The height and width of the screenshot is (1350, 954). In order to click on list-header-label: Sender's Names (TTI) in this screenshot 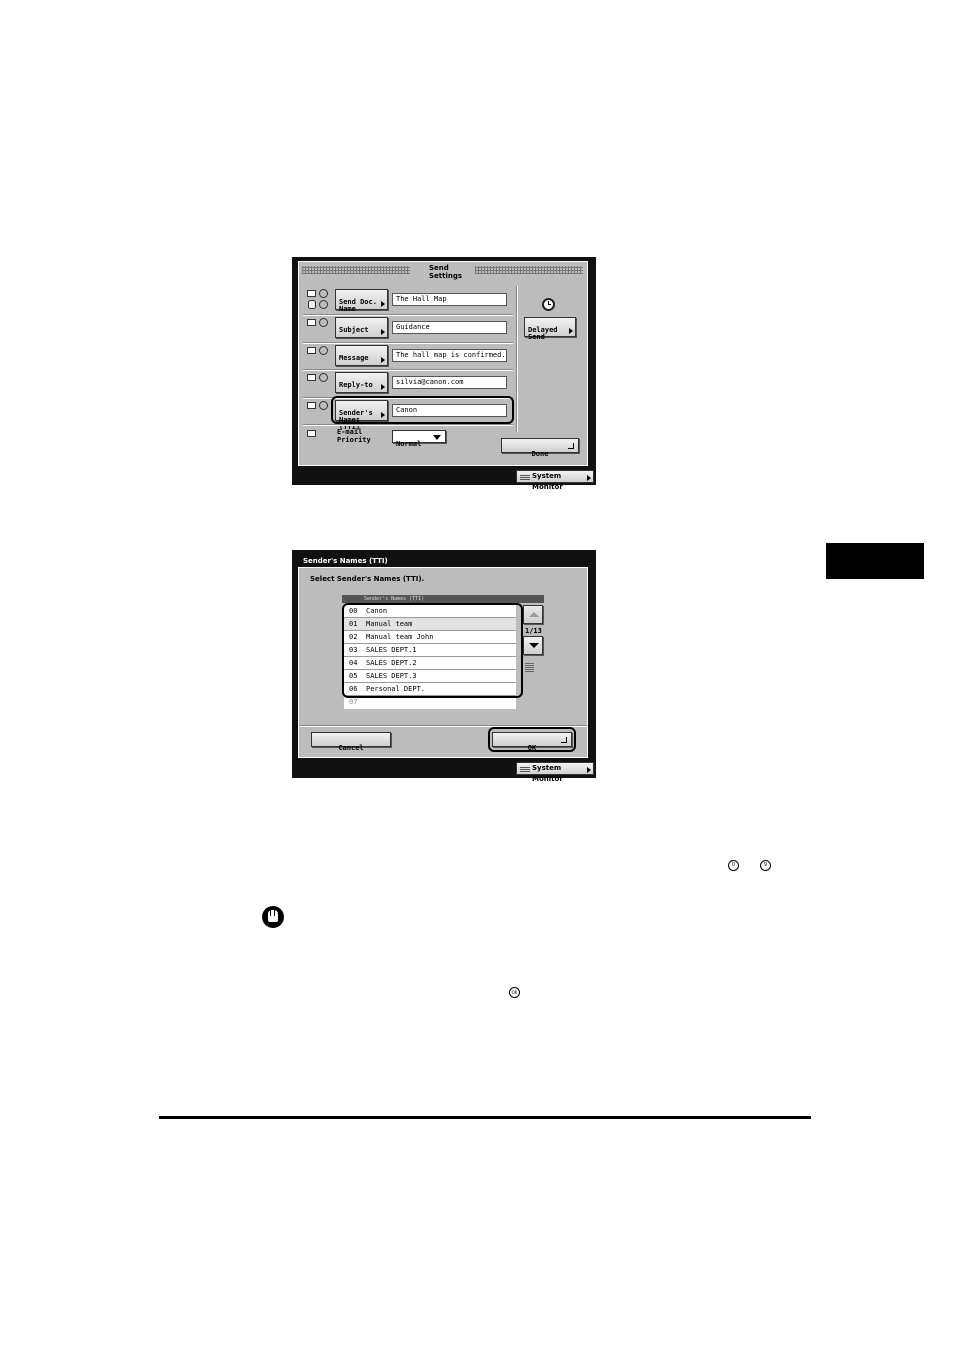, I will do `click(394, 599)`.